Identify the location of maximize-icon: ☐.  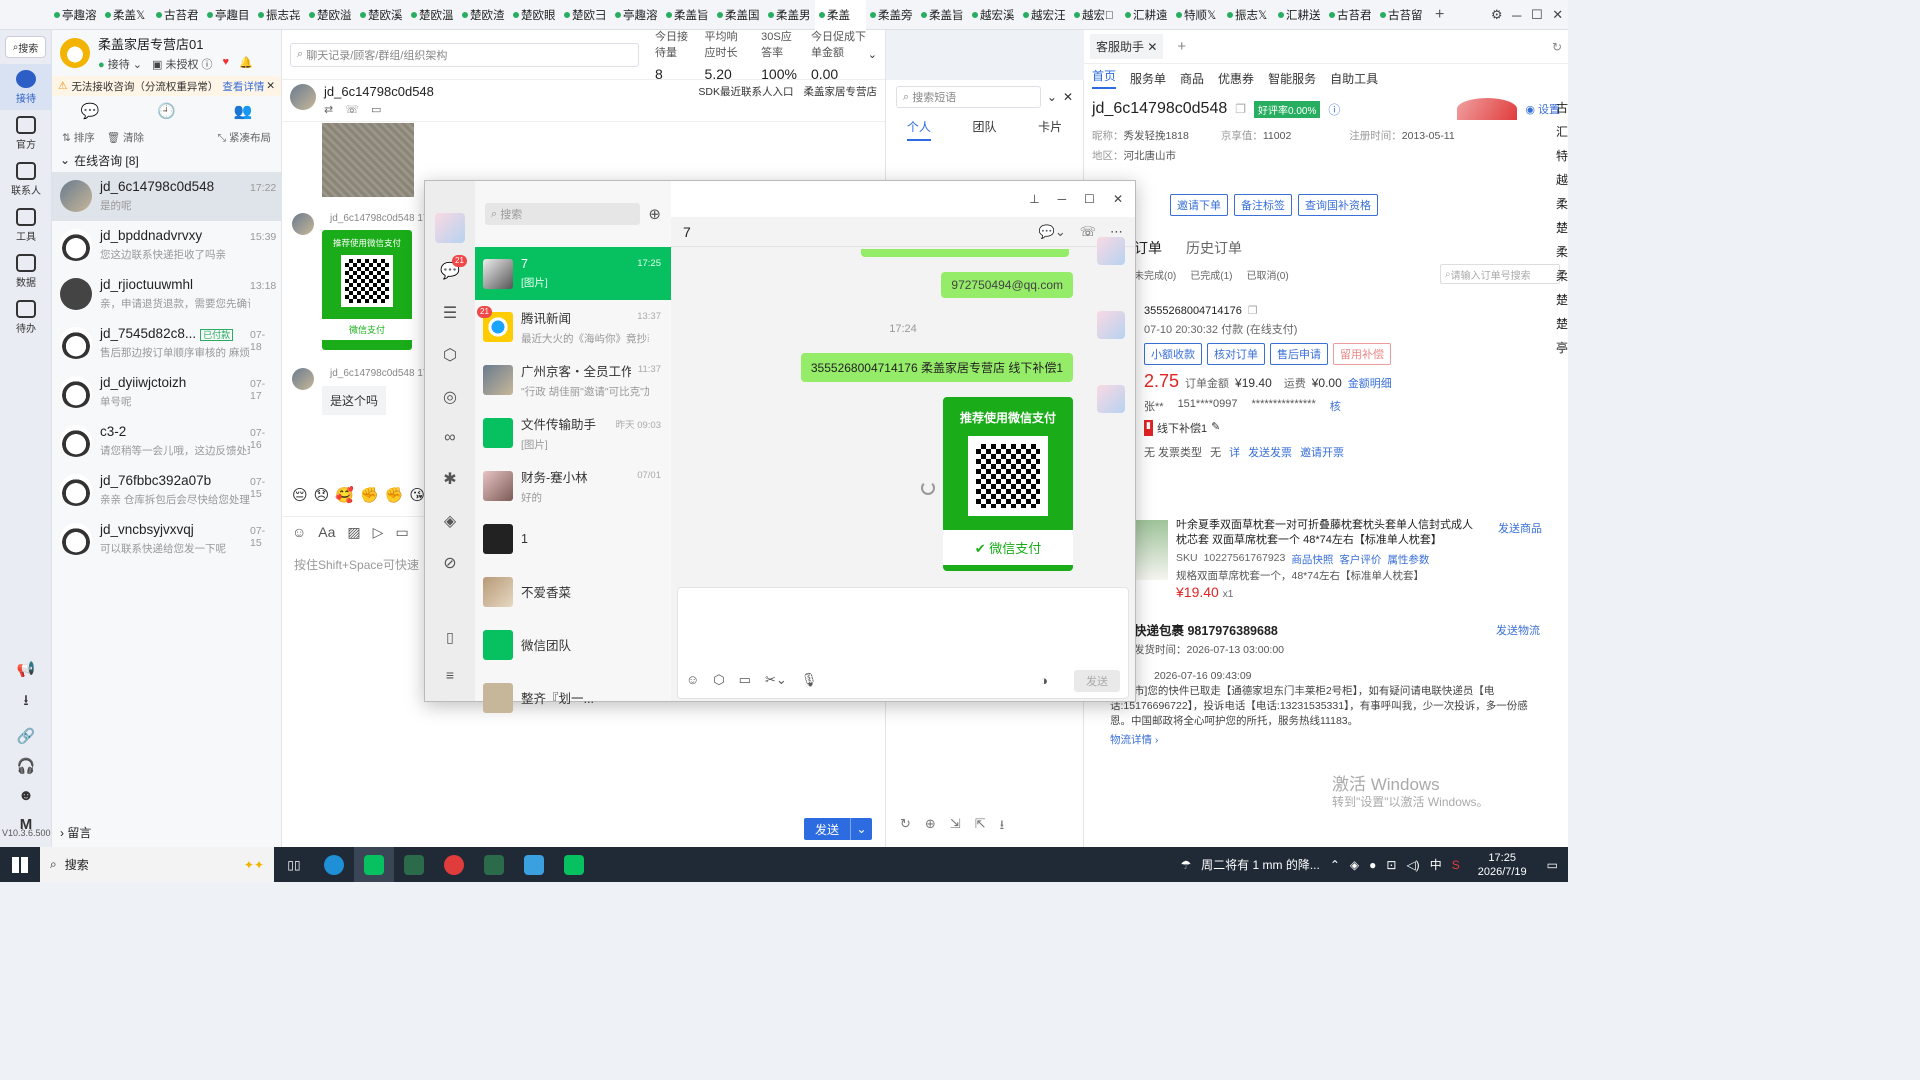
(1537, 15).